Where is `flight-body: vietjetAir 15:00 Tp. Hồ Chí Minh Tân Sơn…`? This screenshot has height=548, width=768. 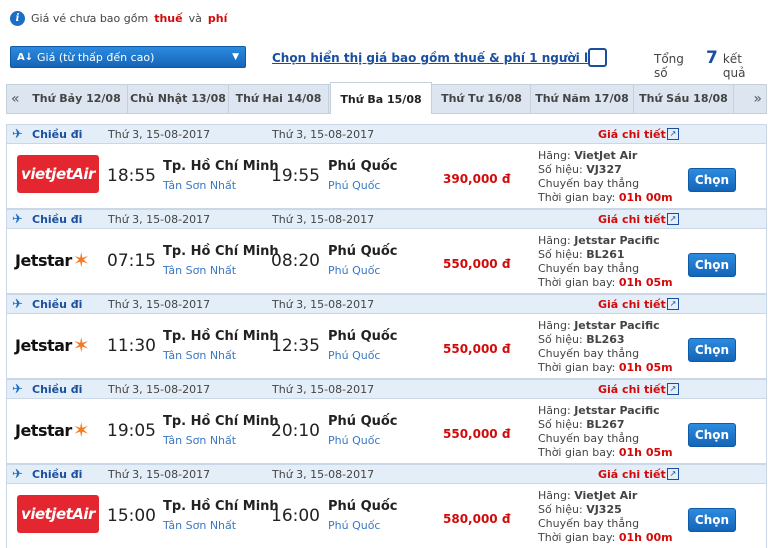
flight-body: vietjetAir 15:00 Tp. Hồ Chí Minh Tân Sơn… is located at coordinates (386, 516).